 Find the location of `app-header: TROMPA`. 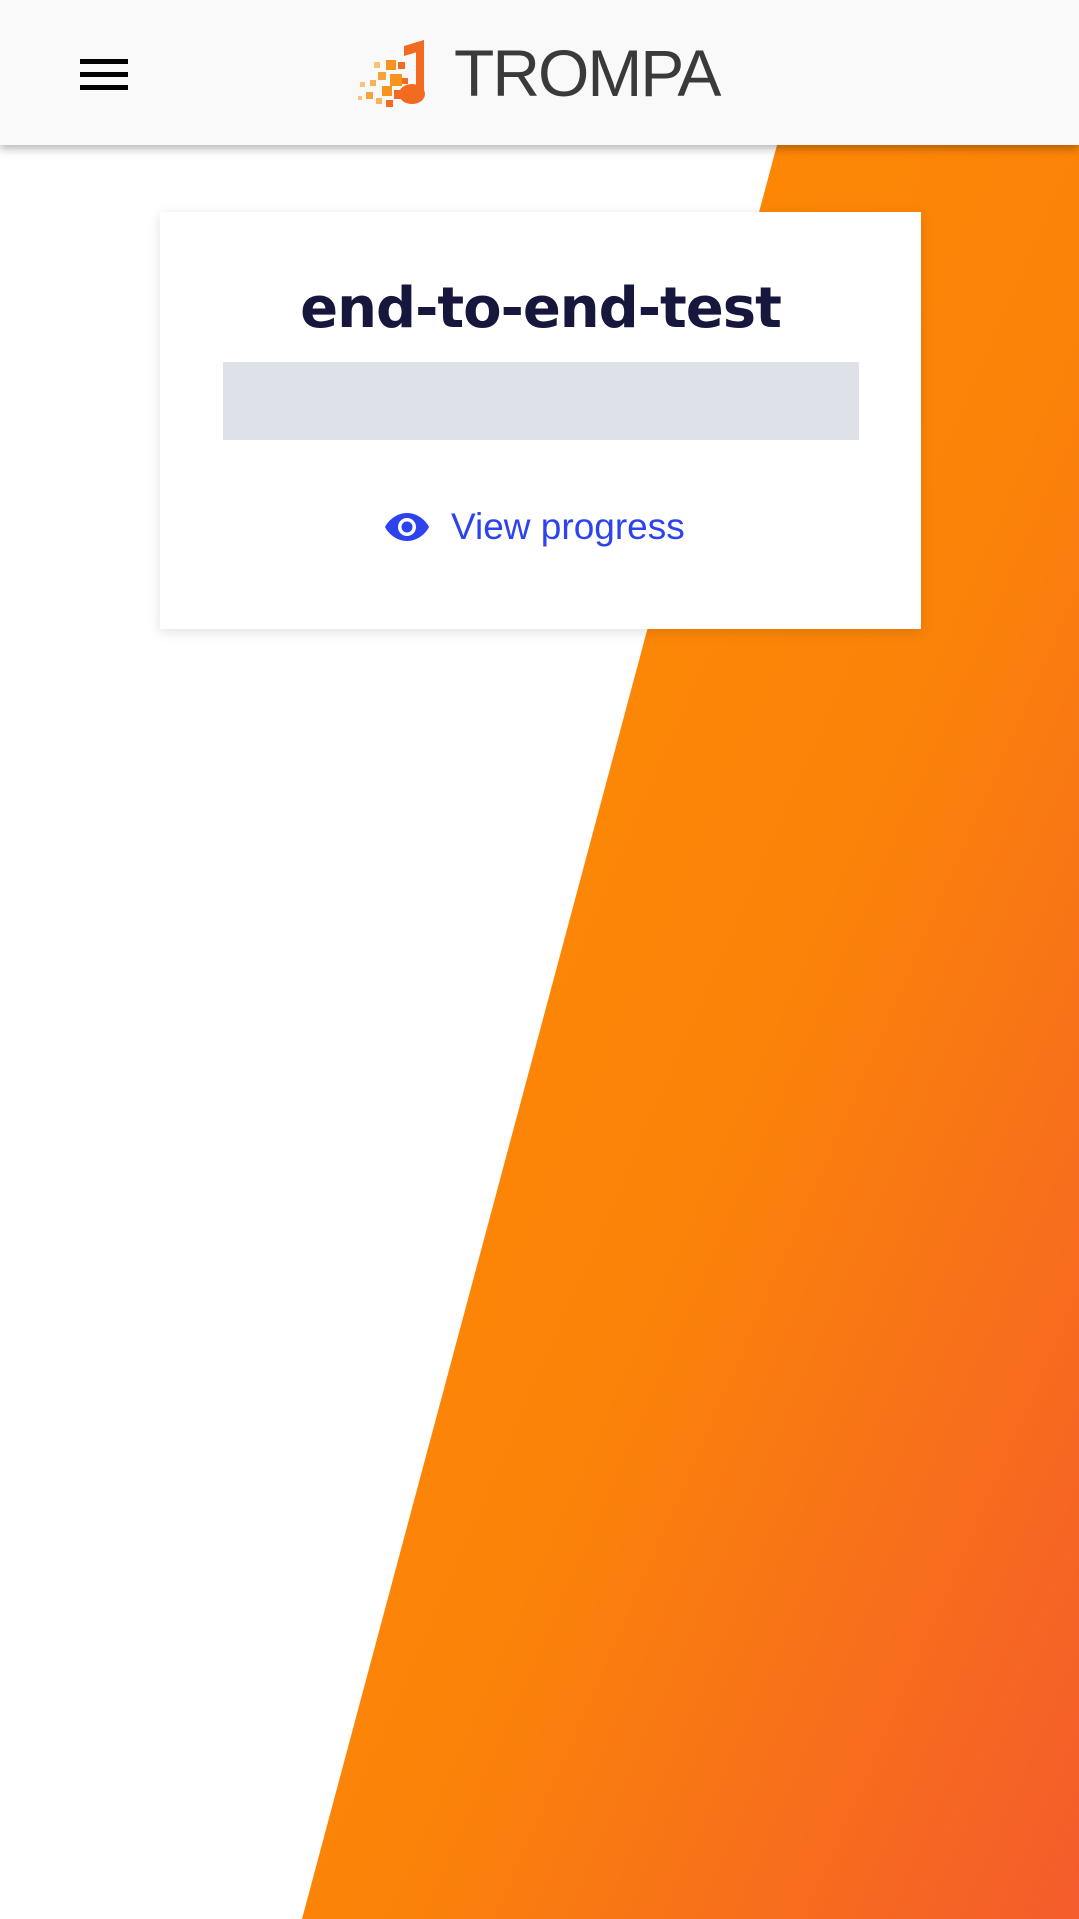

app-header: TROMPA is located at coordinates (539, 72).